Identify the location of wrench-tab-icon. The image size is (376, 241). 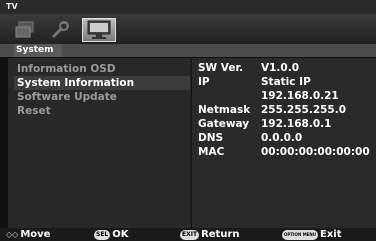
(60, 30).